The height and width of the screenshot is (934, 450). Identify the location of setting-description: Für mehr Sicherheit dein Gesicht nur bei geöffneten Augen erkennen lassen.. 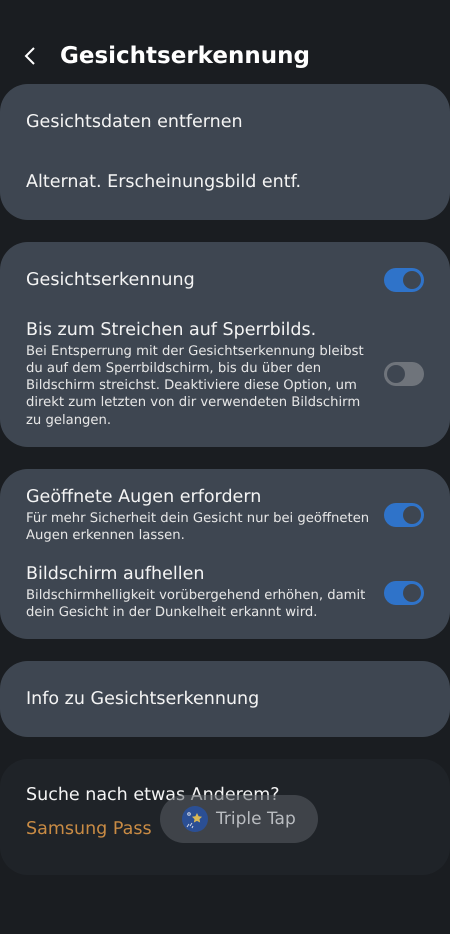
(198, 527).